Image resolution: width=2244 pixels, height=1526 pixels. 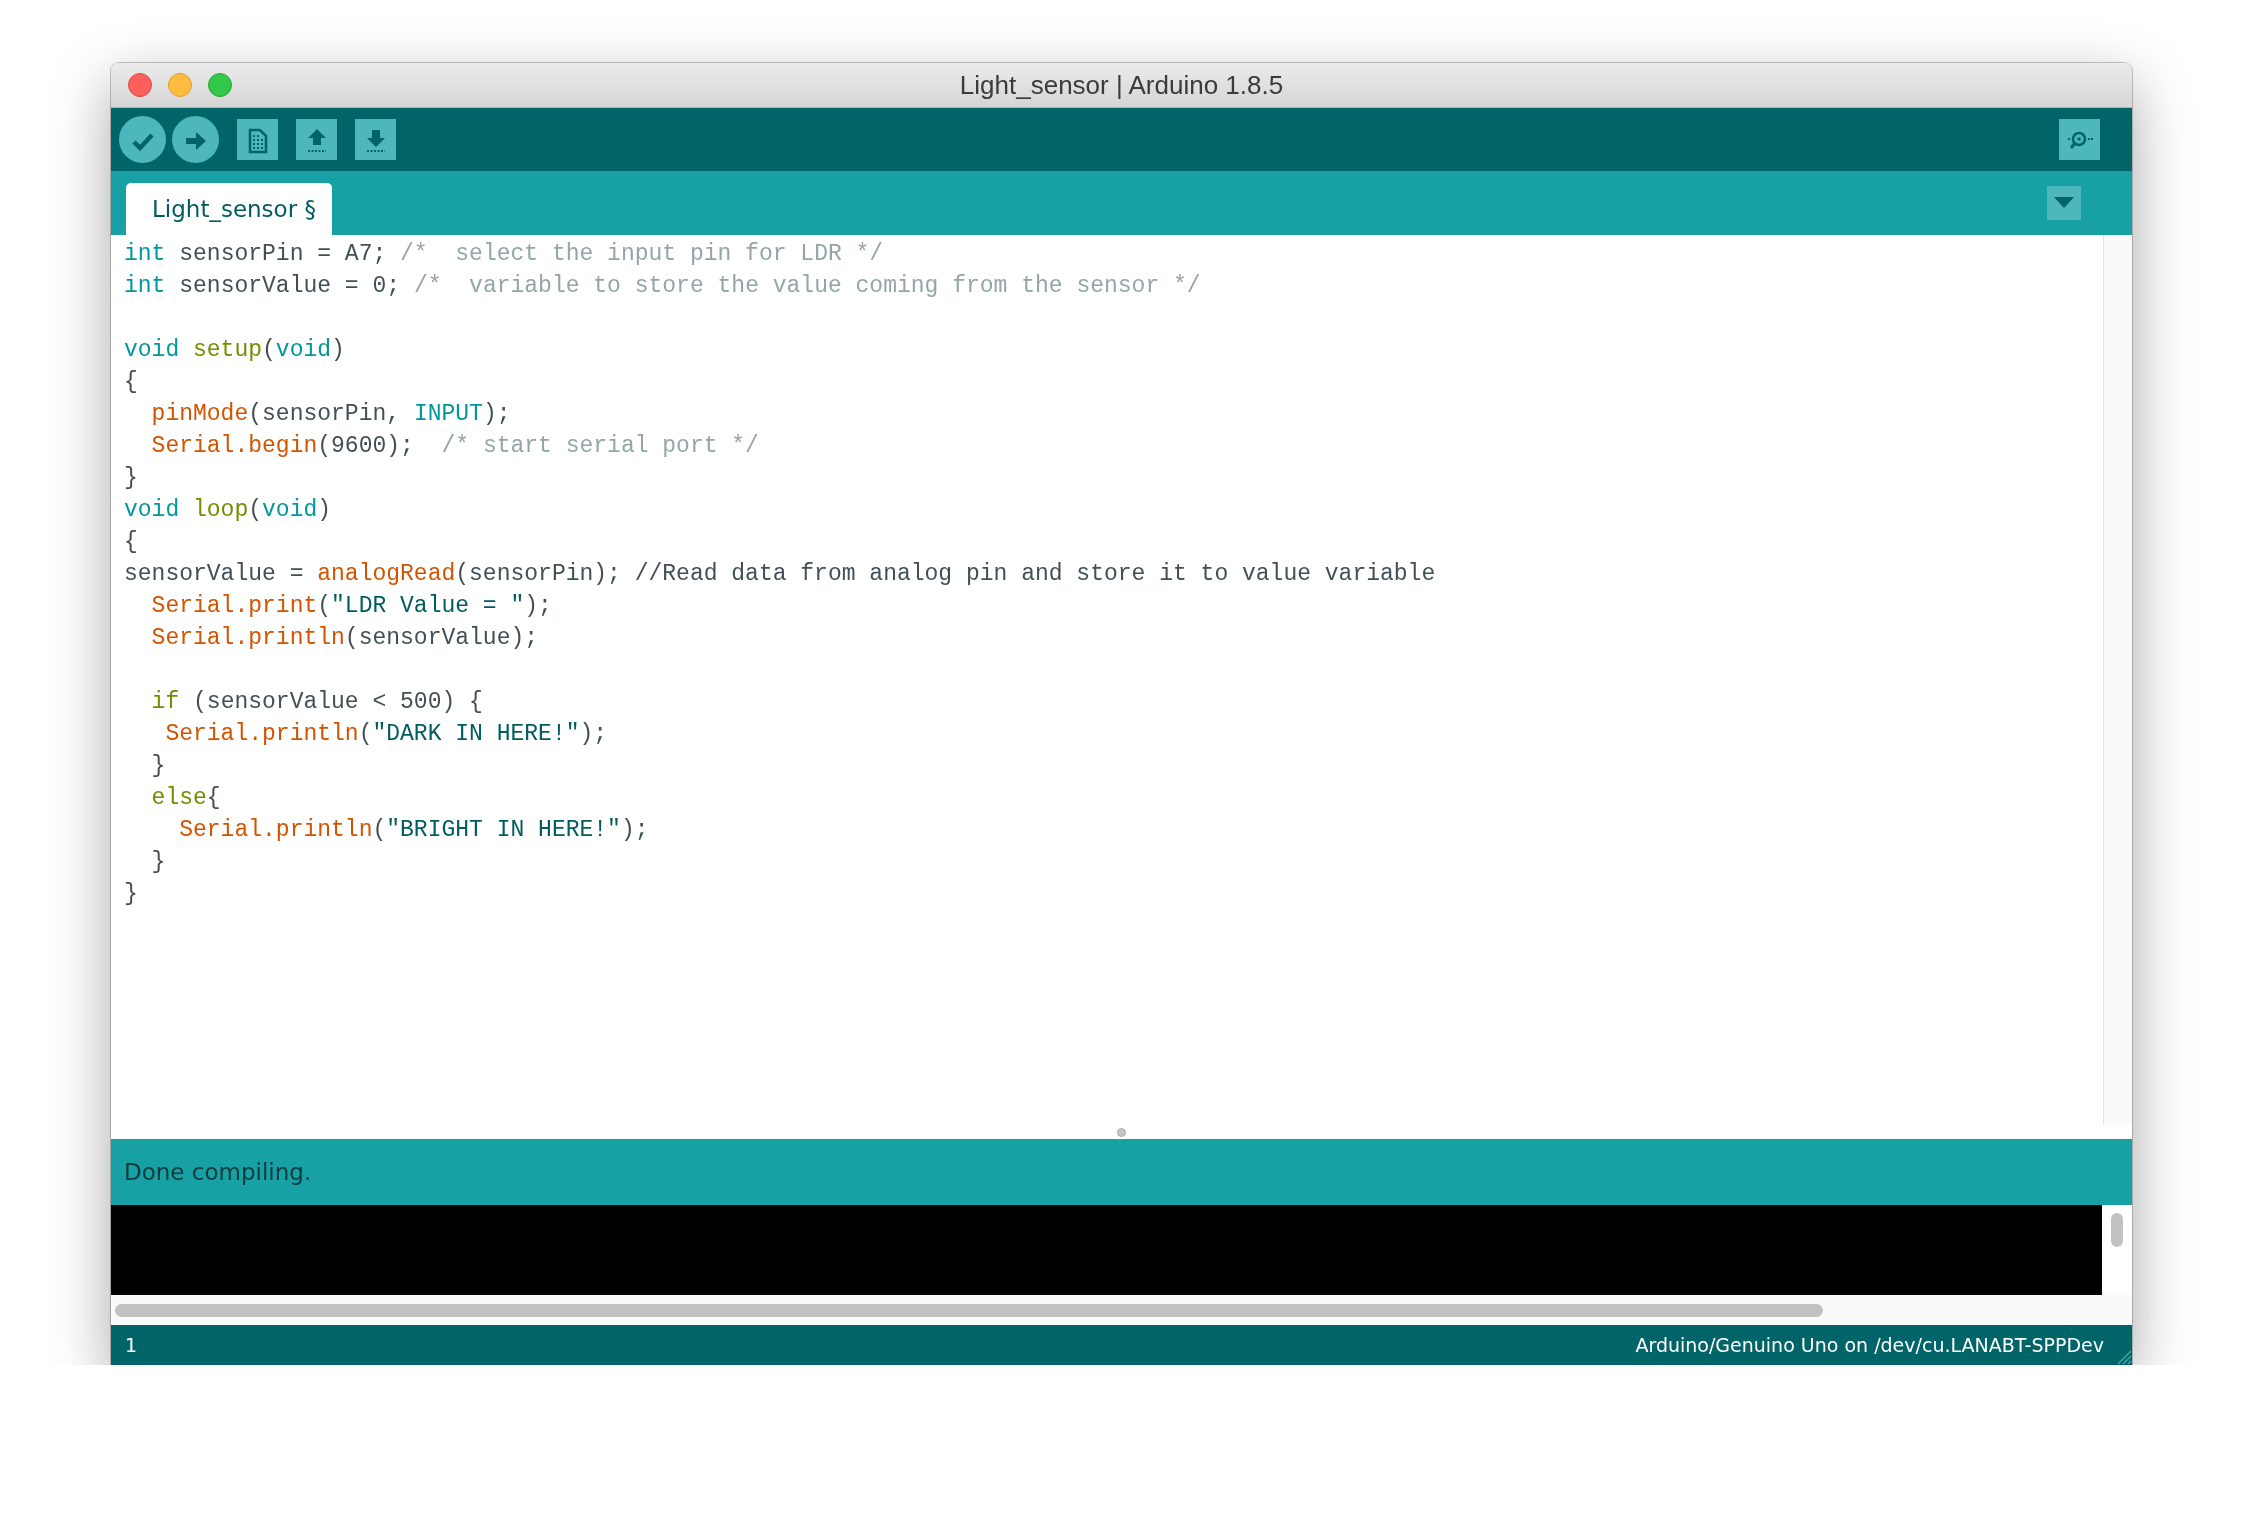 I want to click on minimize-button, so click(x=180, y=85).